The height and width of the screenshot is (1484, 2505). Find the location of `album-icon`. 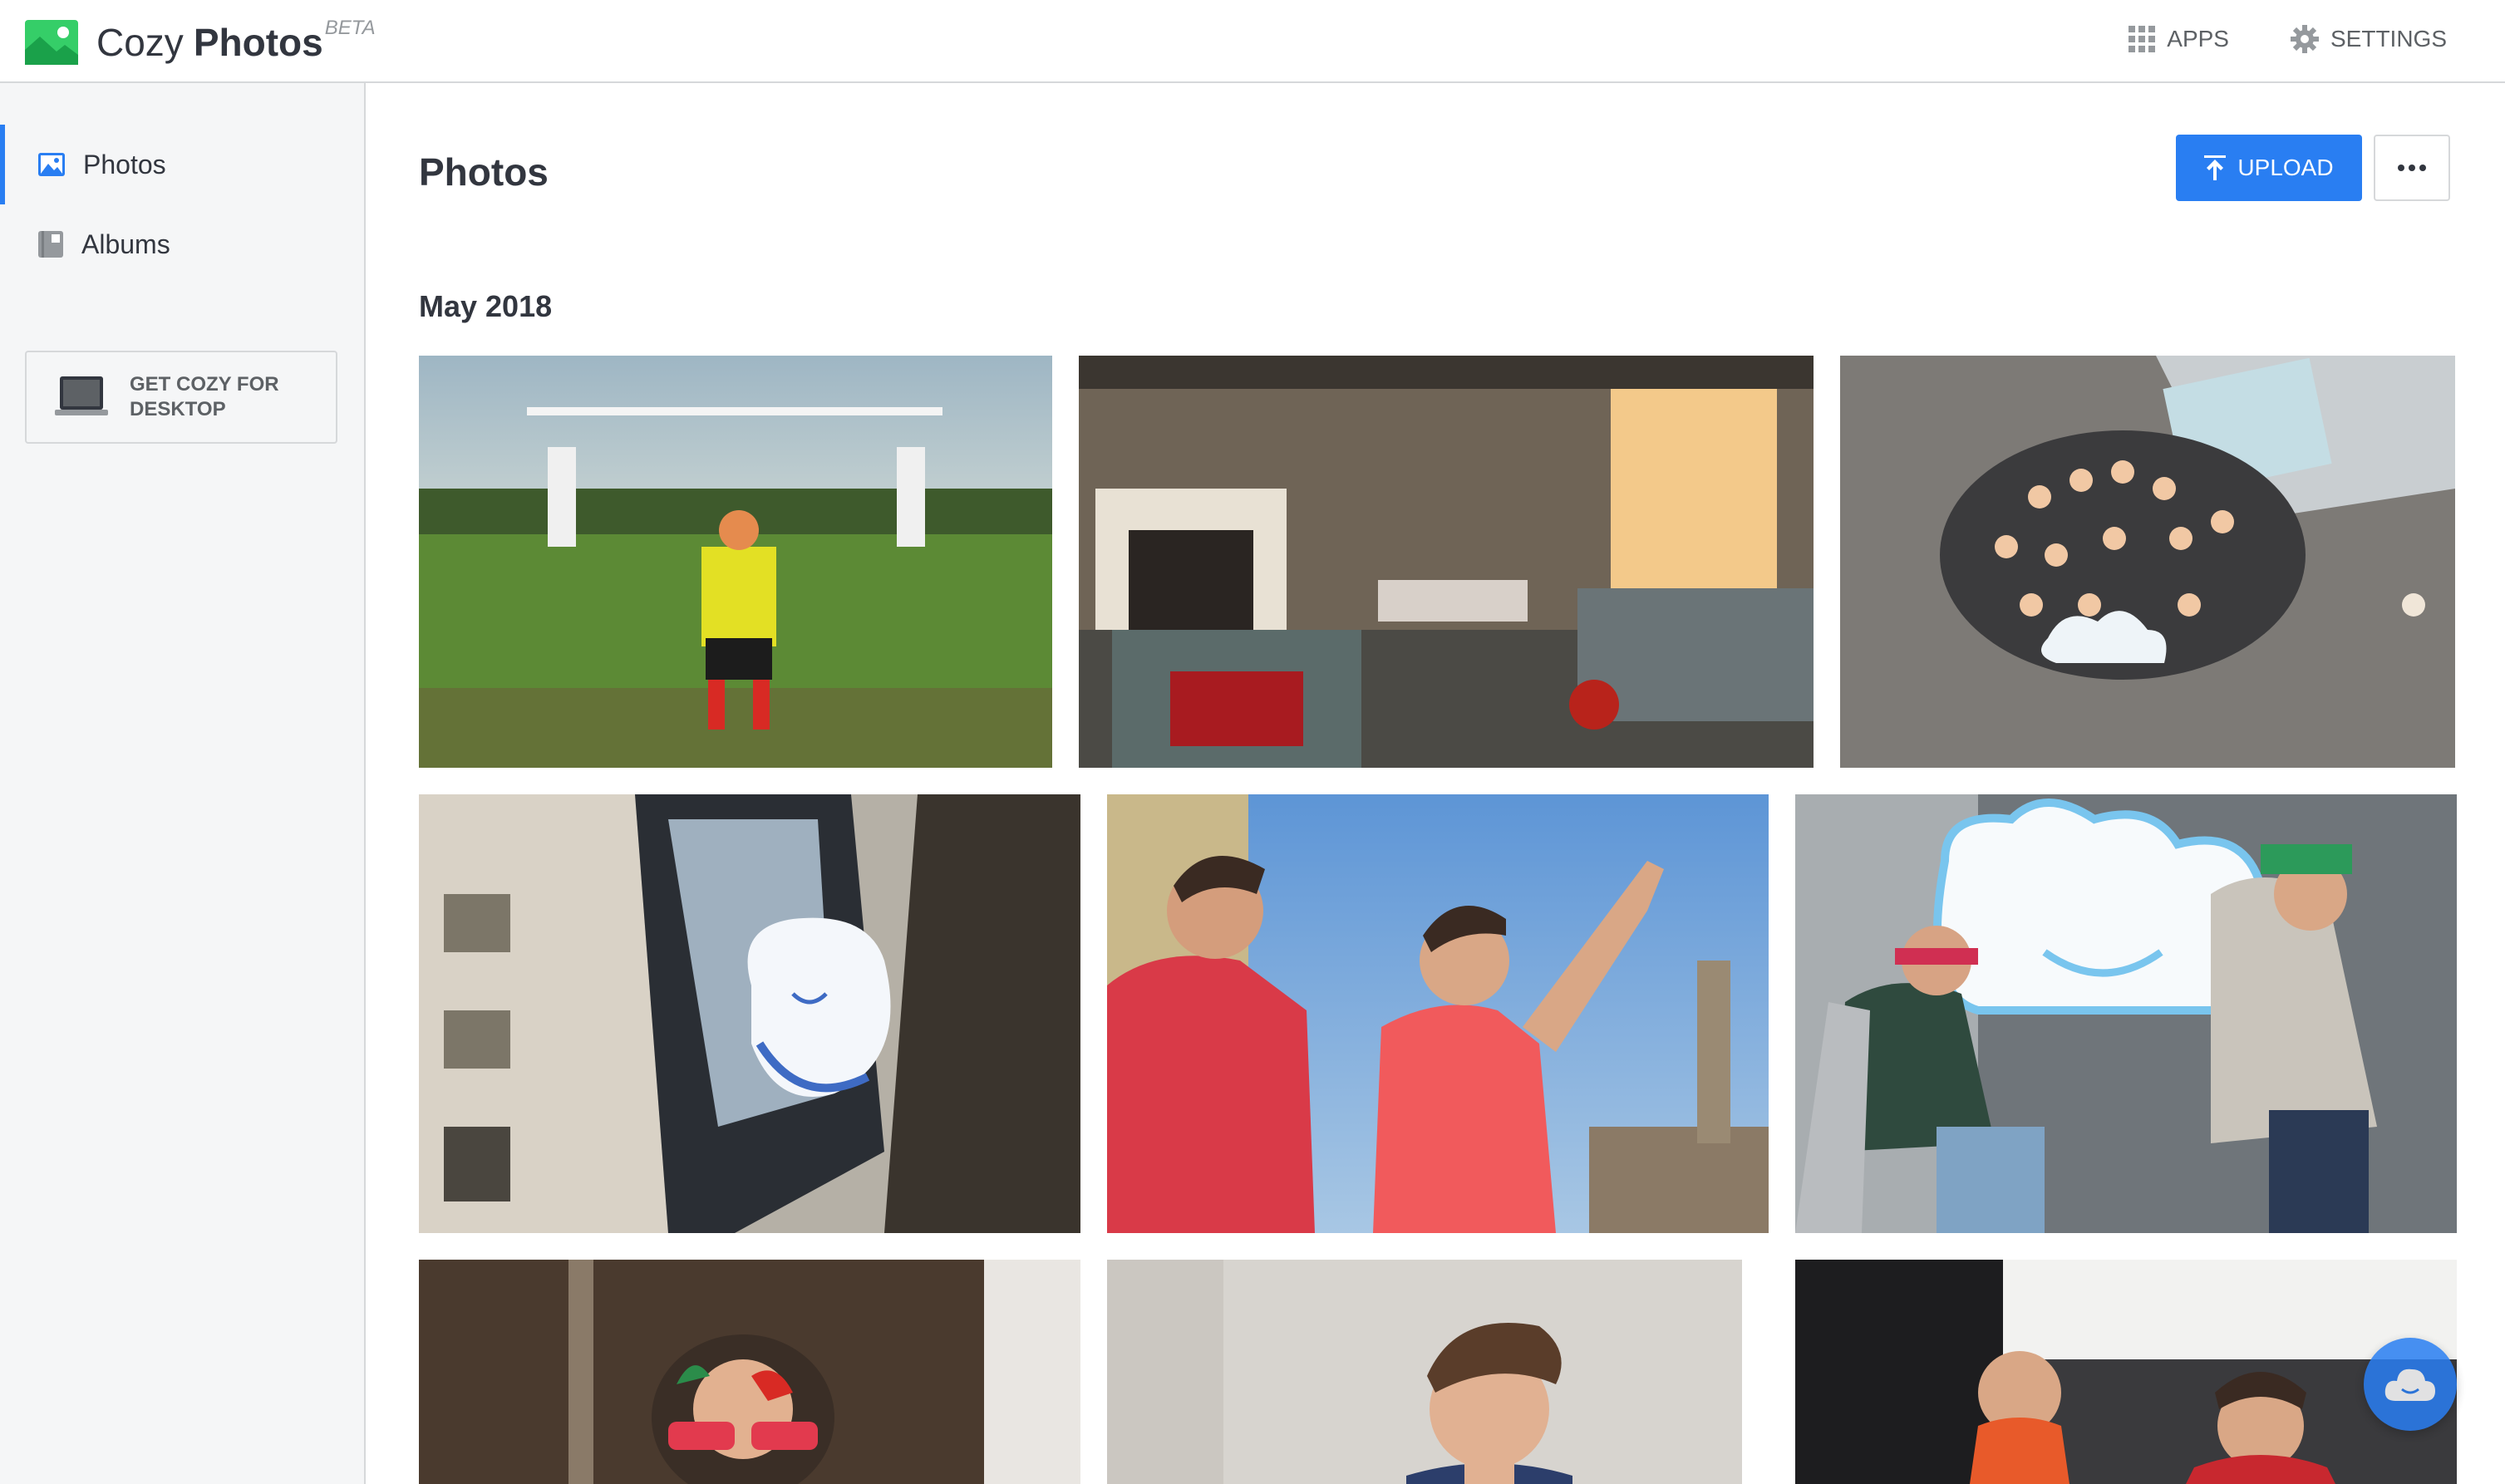

album-icon is located at coordinates (51, 244).